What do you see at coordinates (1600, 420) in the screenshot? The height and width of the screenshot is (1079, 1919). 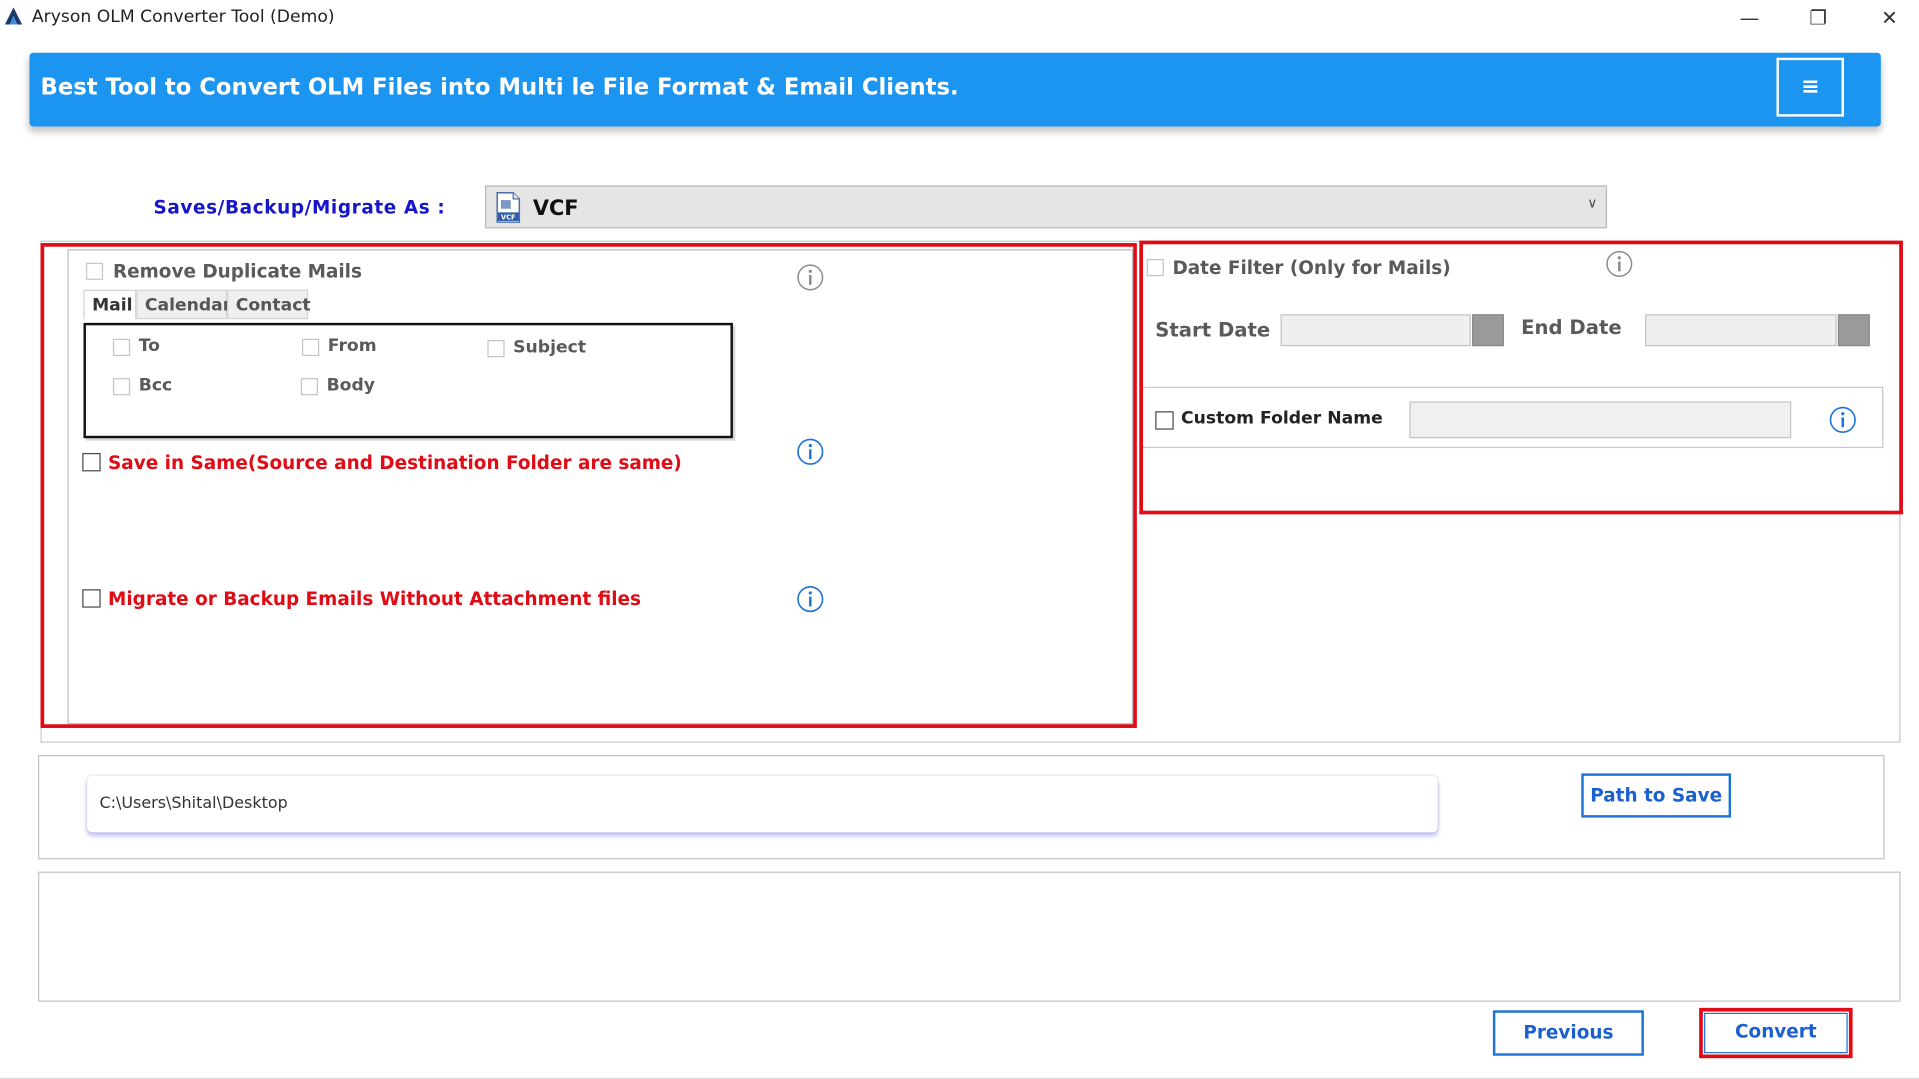 I see `custom-folder-input` at bounding box center [1600, 420].